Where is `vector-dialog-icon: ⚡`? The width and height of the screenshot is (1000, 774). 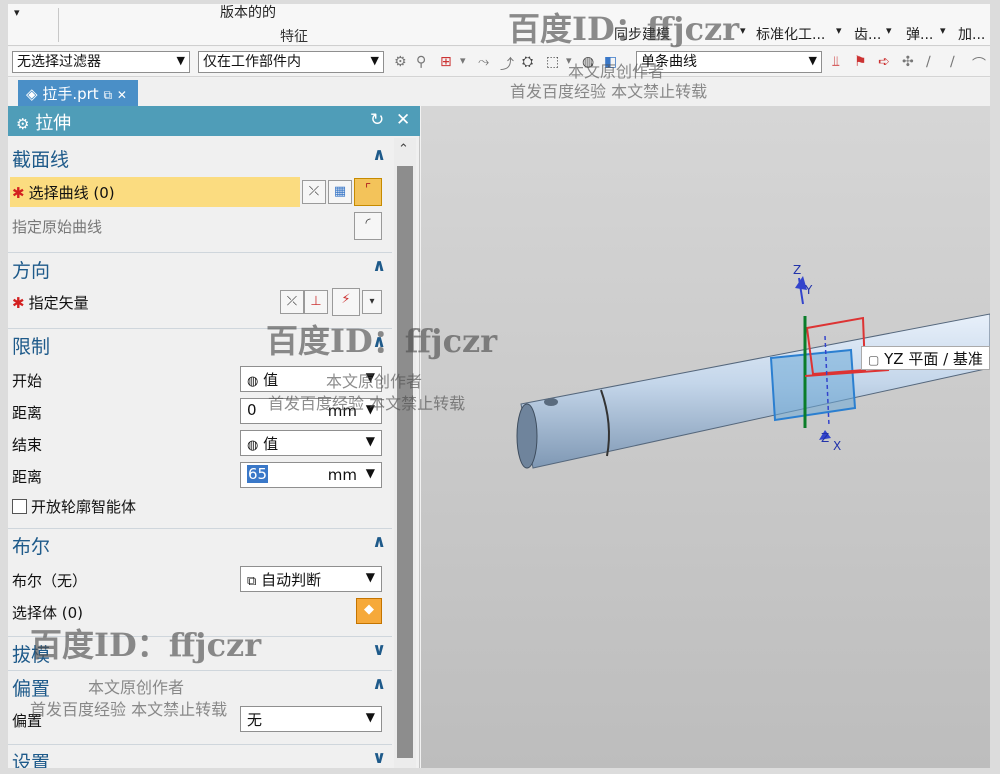
vector-dialog-icon: ⚡ is located at coordinates (346, 302).